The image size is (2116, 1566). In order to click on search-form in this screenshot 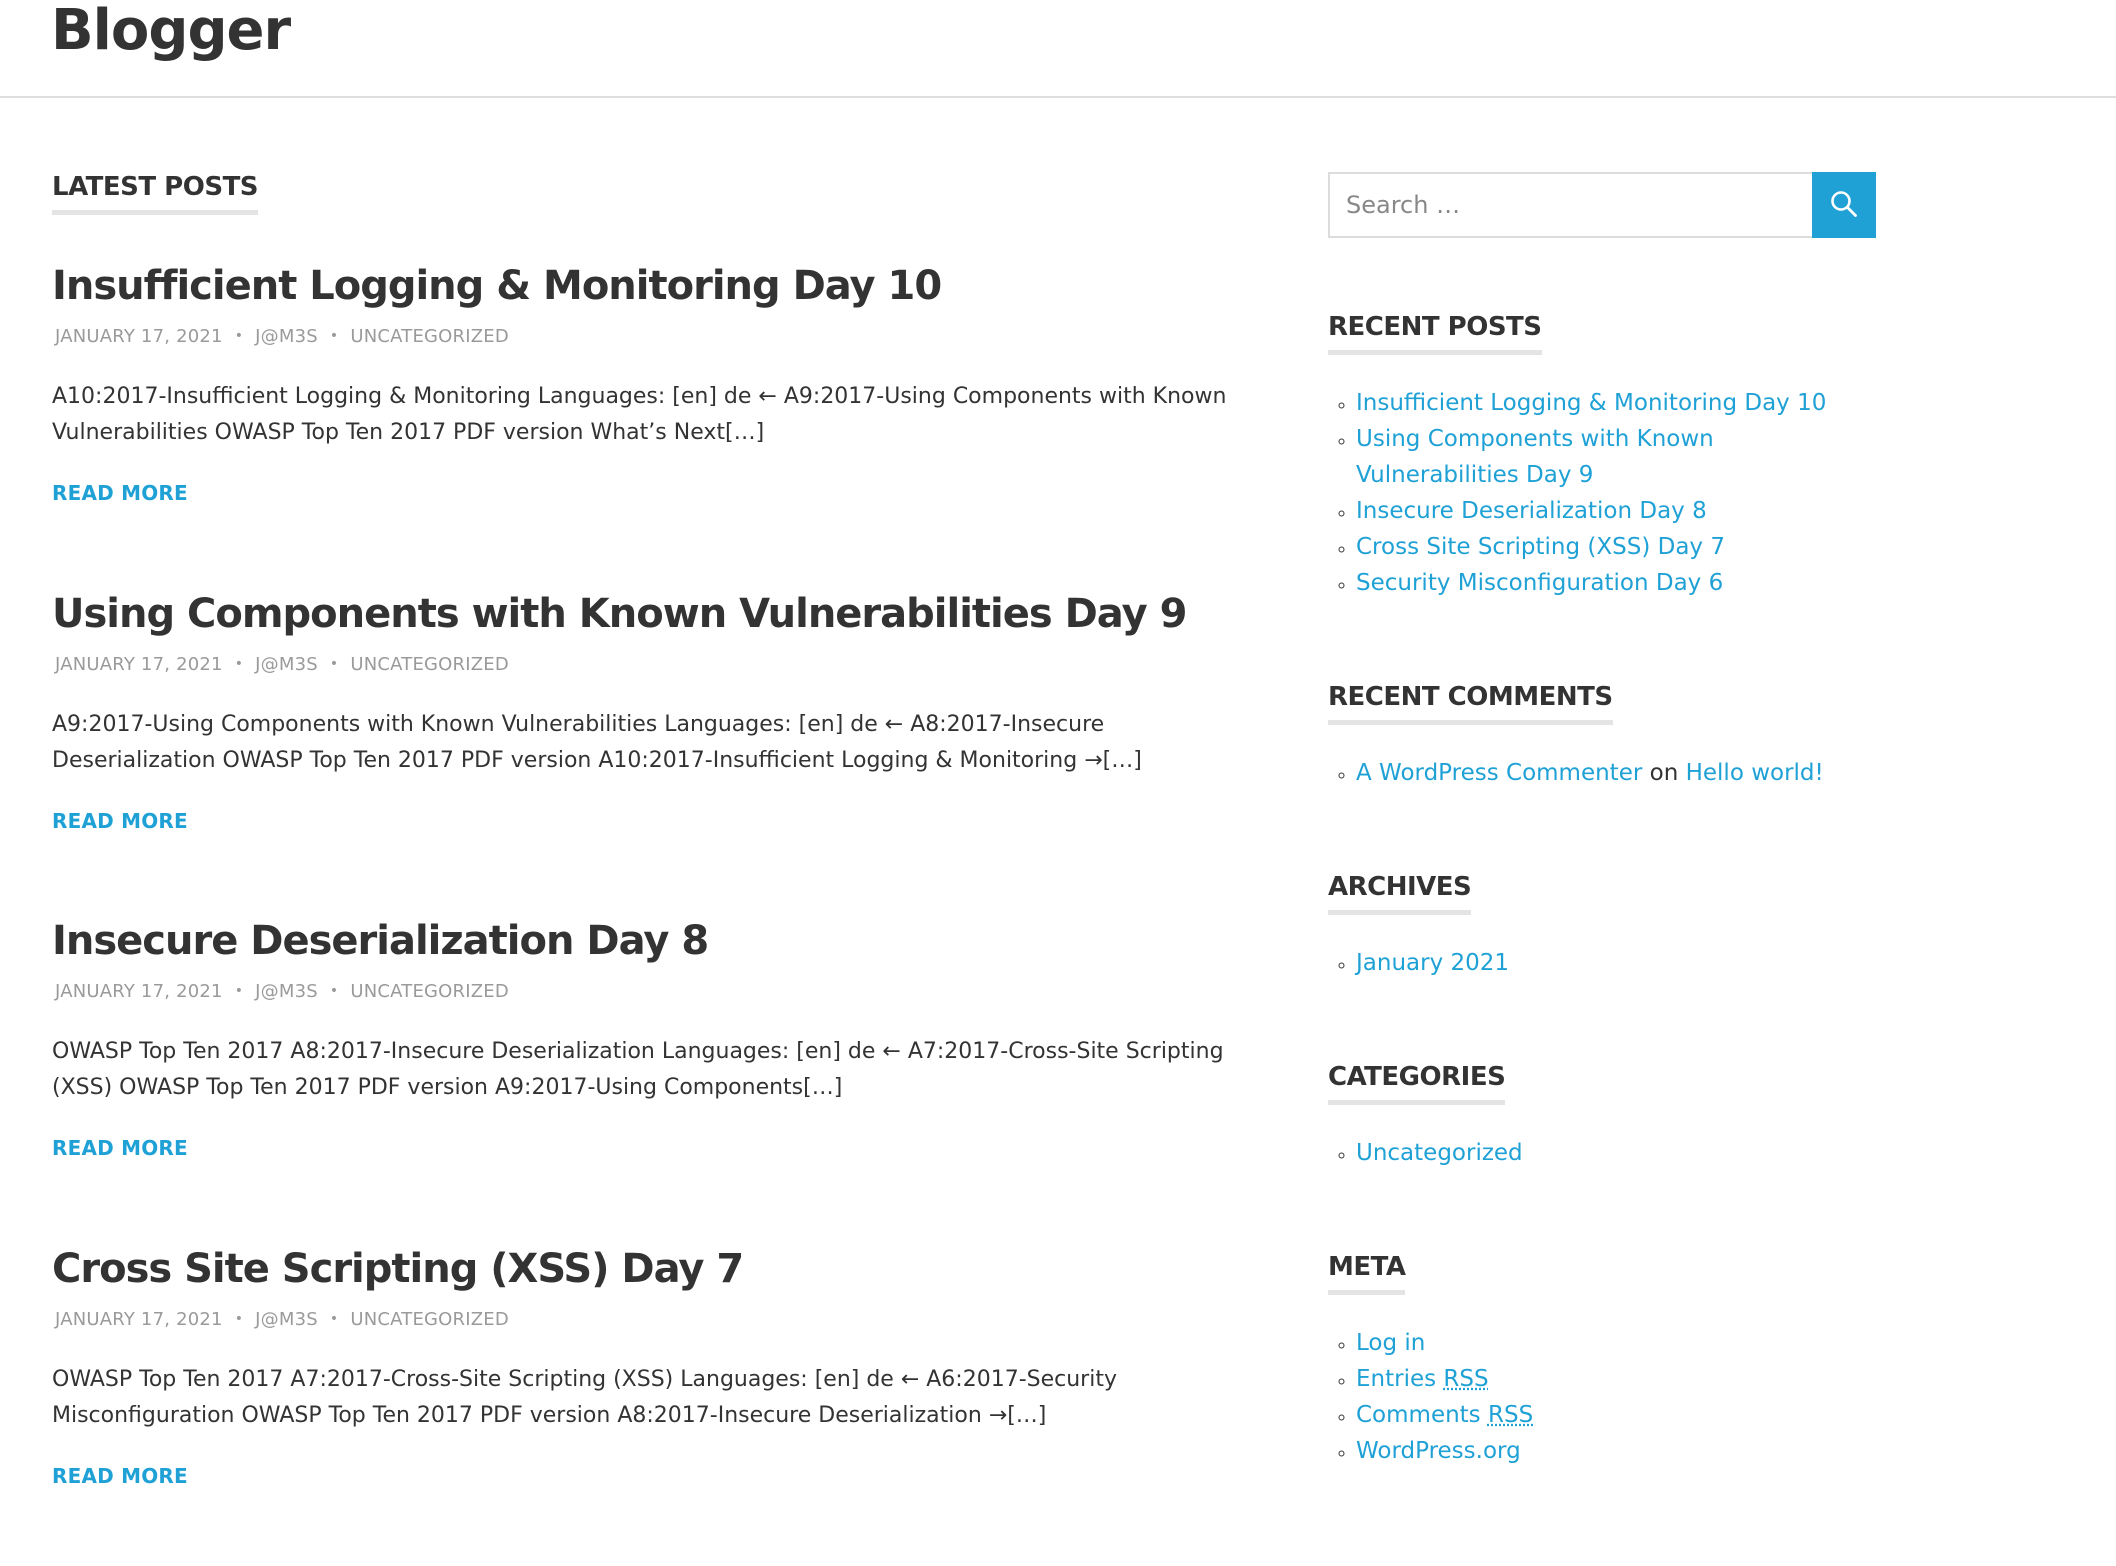, I will do `click(1602, 205)`.